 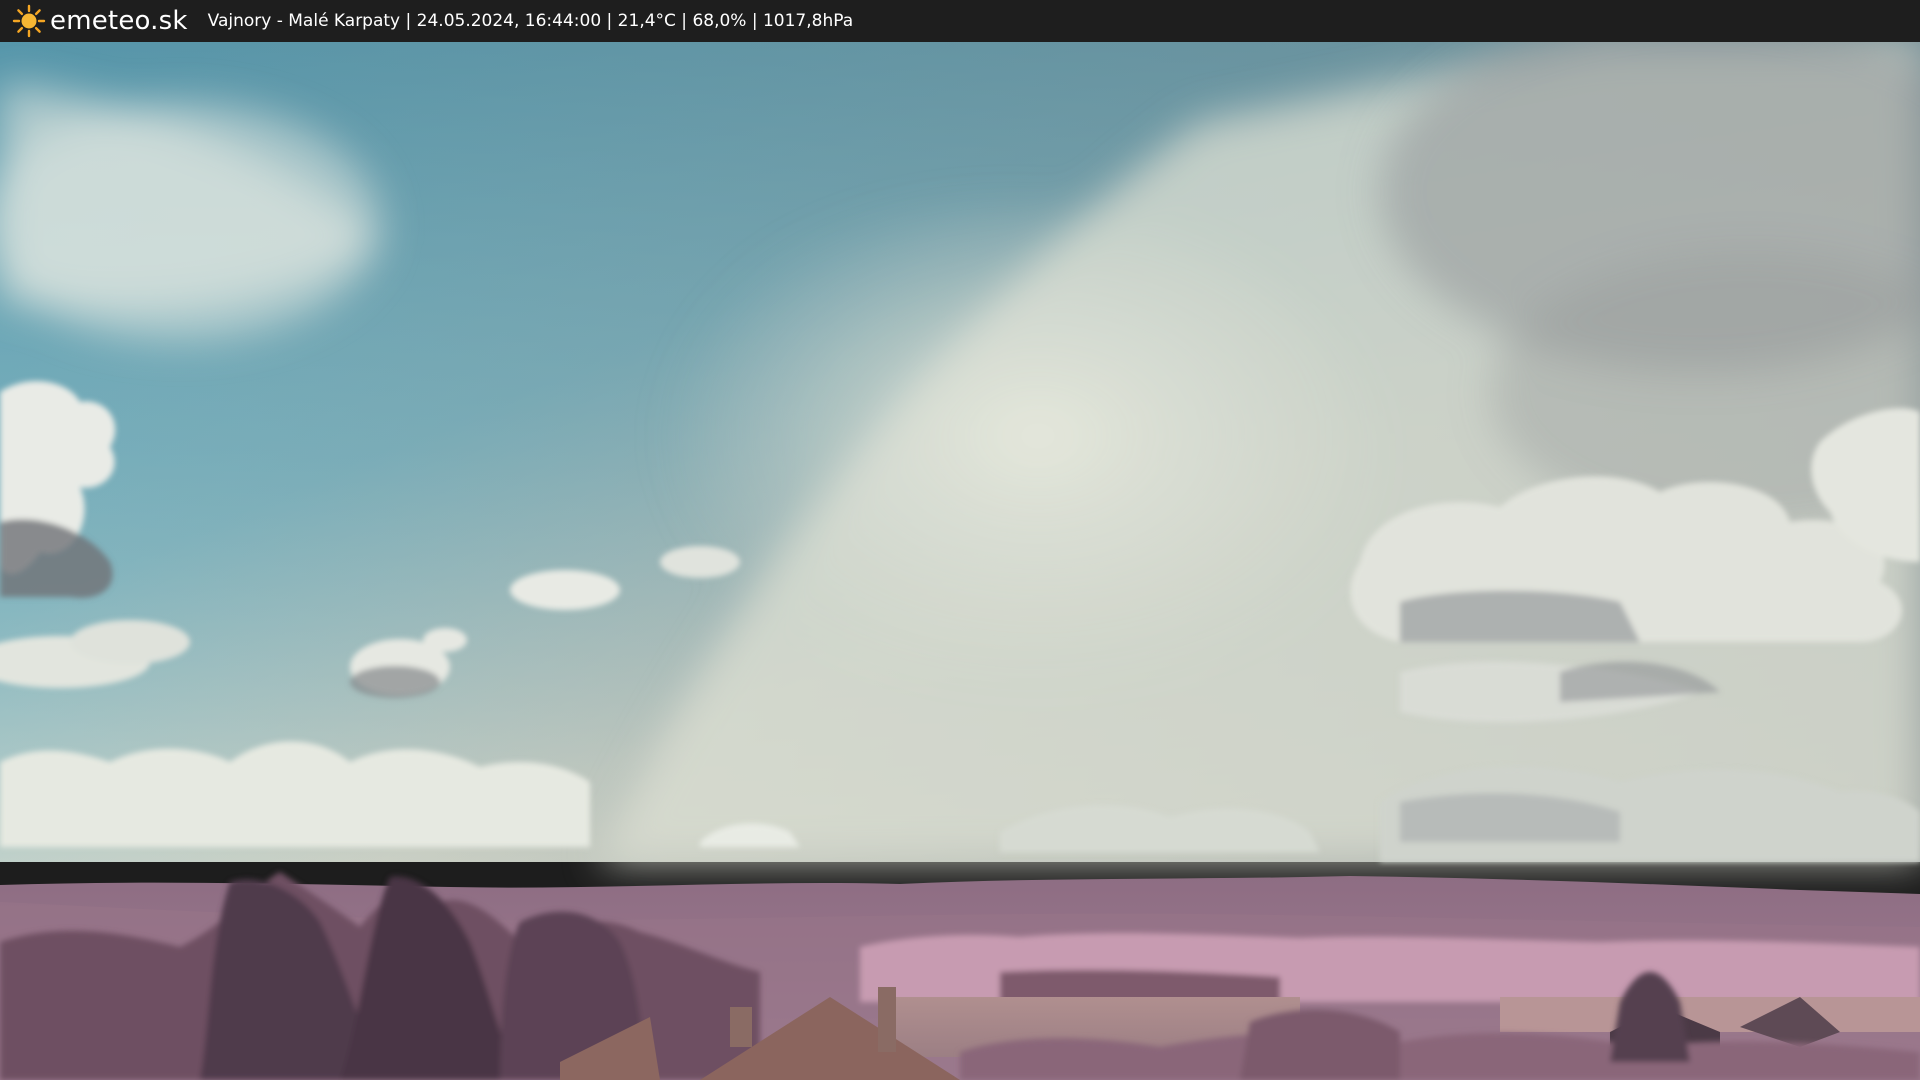 I want to click on site-name: emeteo.sk, so click(x=119, y=21).